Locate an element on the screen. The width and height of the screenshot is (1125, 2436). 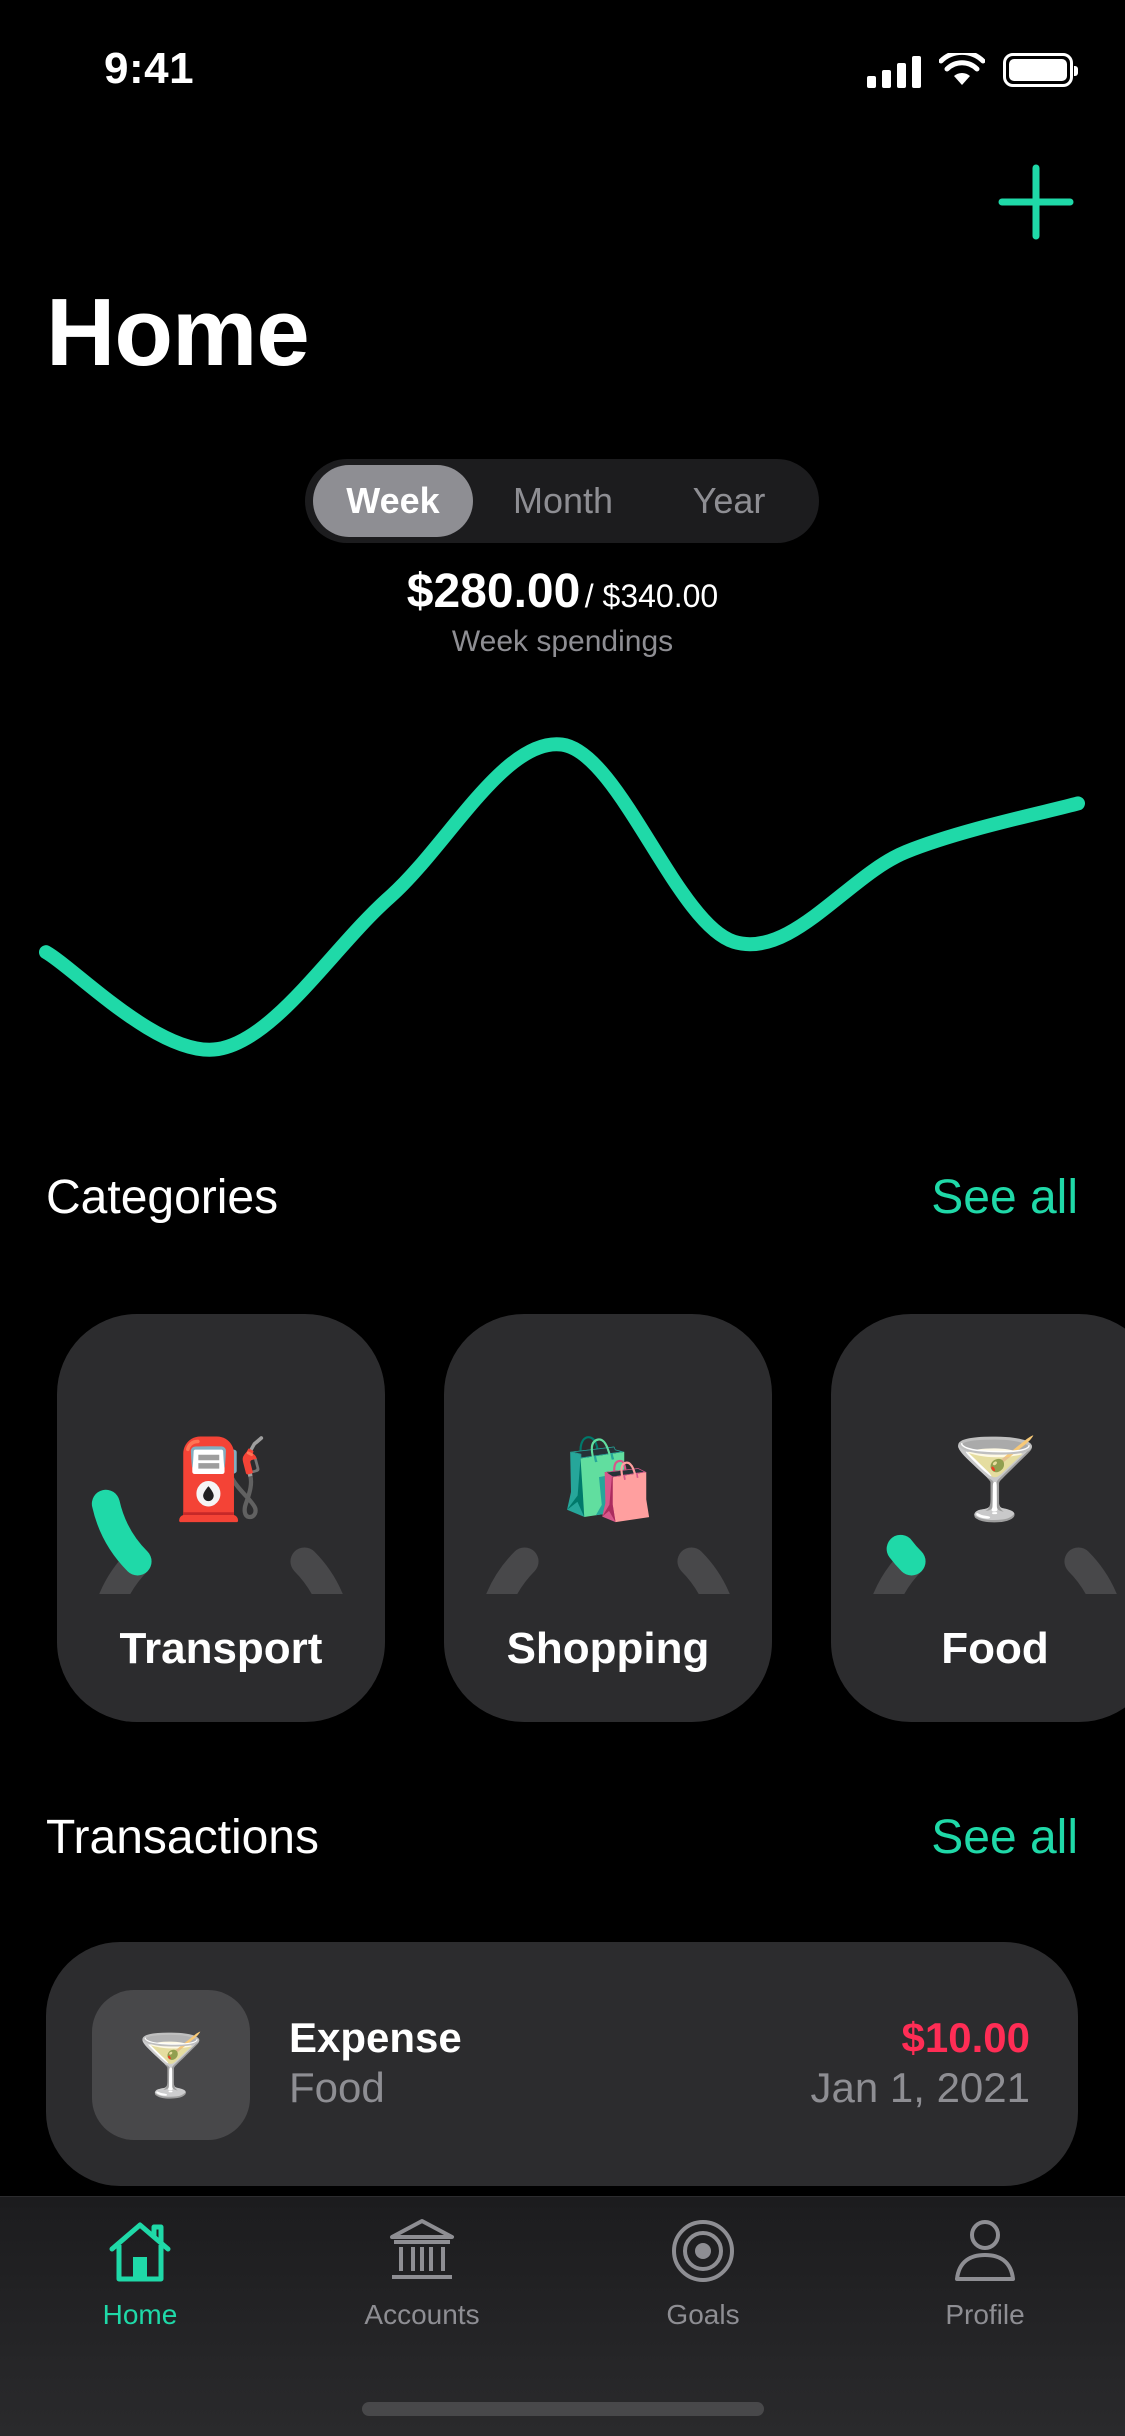
transaction-row: 🍸 Expense Food $10.00 Jan 1, 2021 is located at coordinates (562, 2064).